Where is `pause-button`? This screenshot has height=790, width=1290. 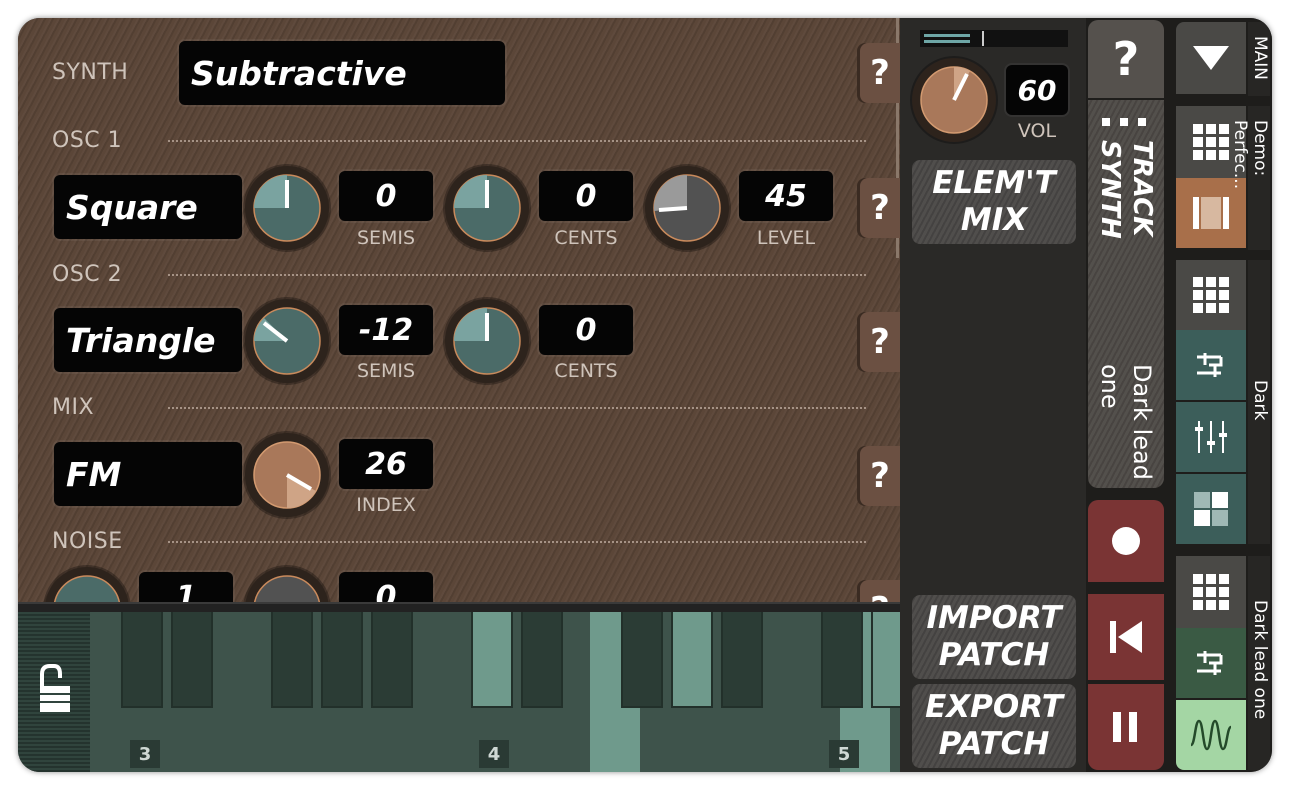
pause-button is located at coordinates (1126, 727).